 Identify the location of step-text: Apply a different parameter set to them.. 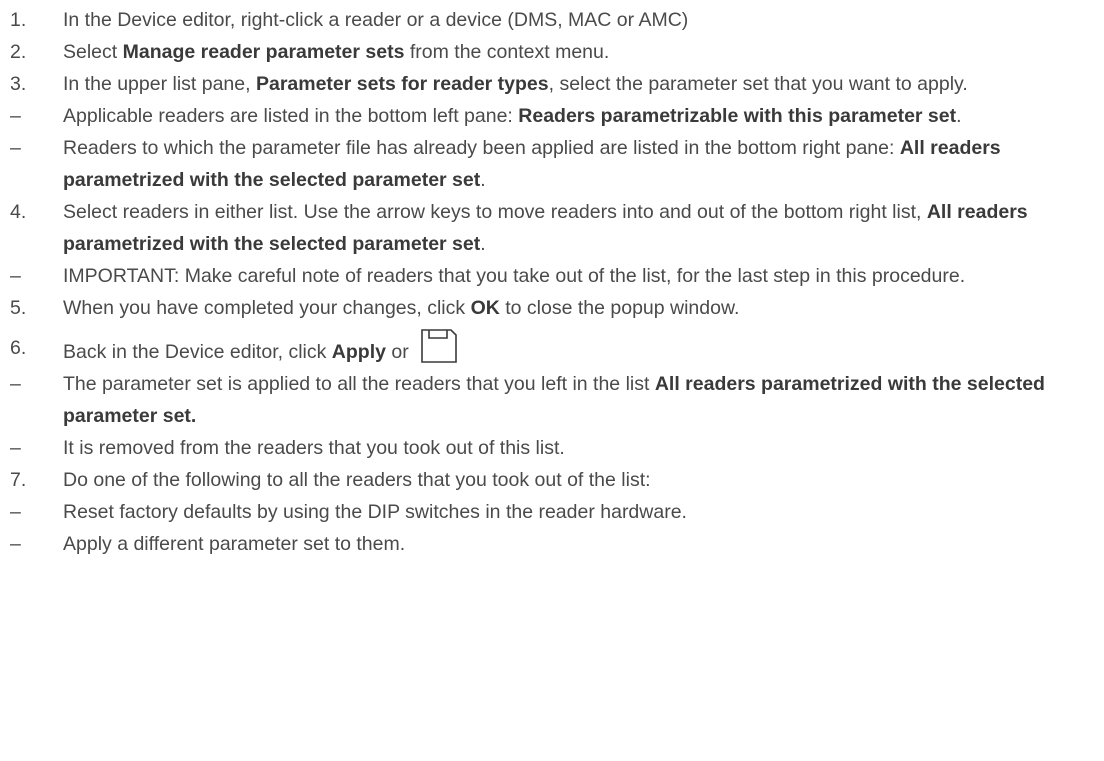
(578, 544).